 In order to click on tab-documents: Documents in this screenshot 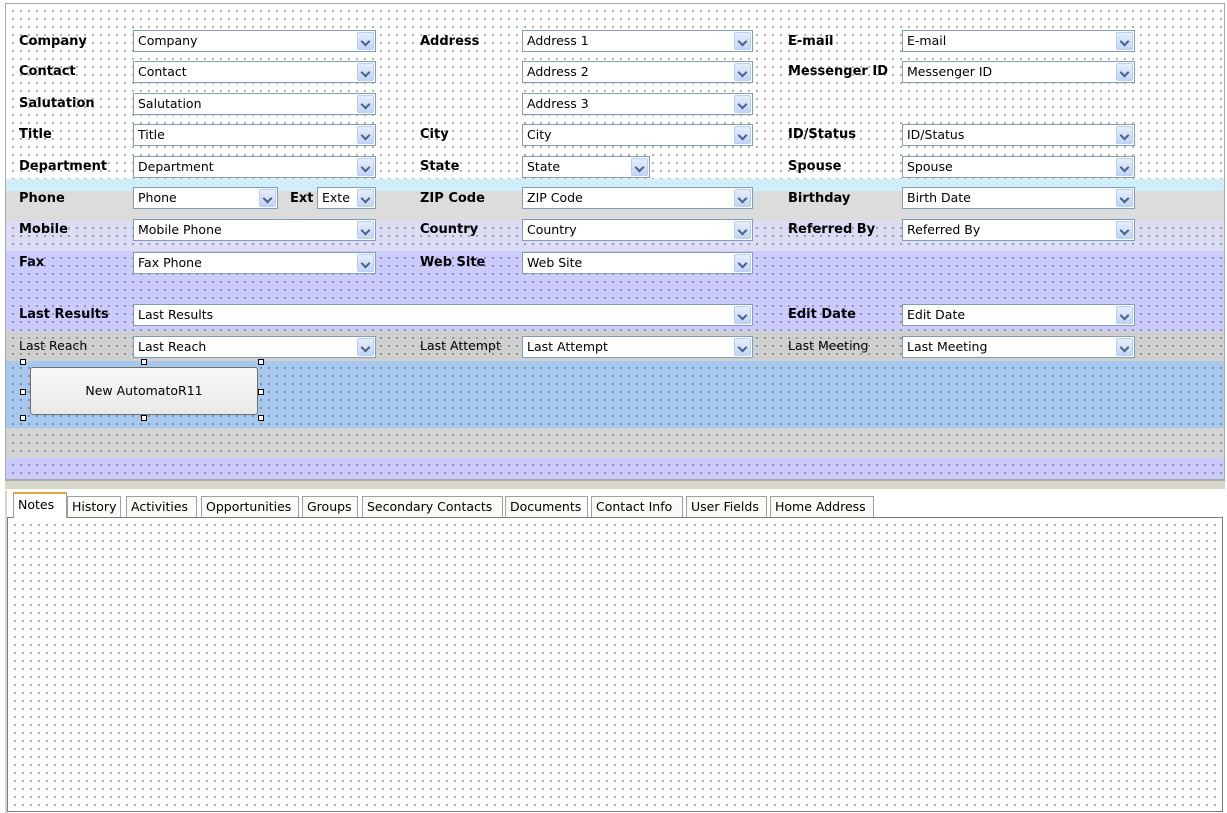, I will do `click(546, 506)`.